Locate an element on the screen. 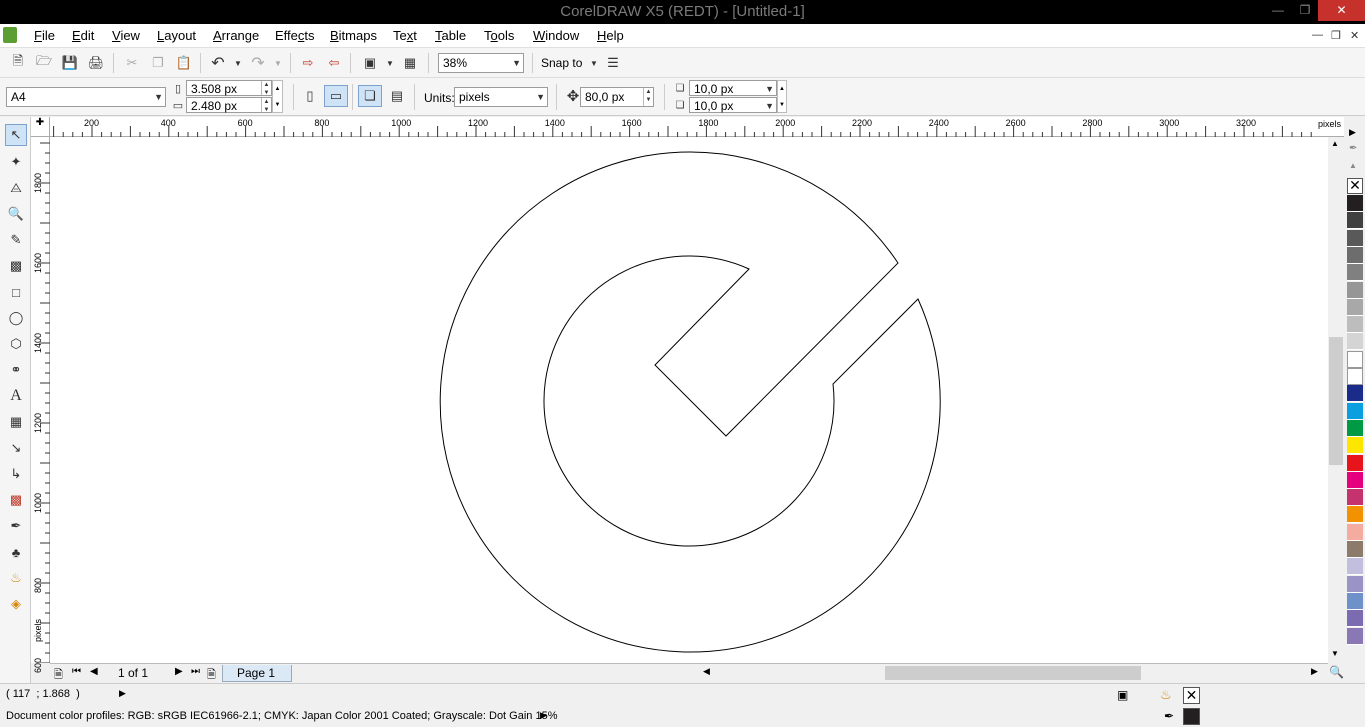 Image resolution: width=1365 pixels, height=727 pixels. new-icon: 🗎 is located at coordinates (18, 63).